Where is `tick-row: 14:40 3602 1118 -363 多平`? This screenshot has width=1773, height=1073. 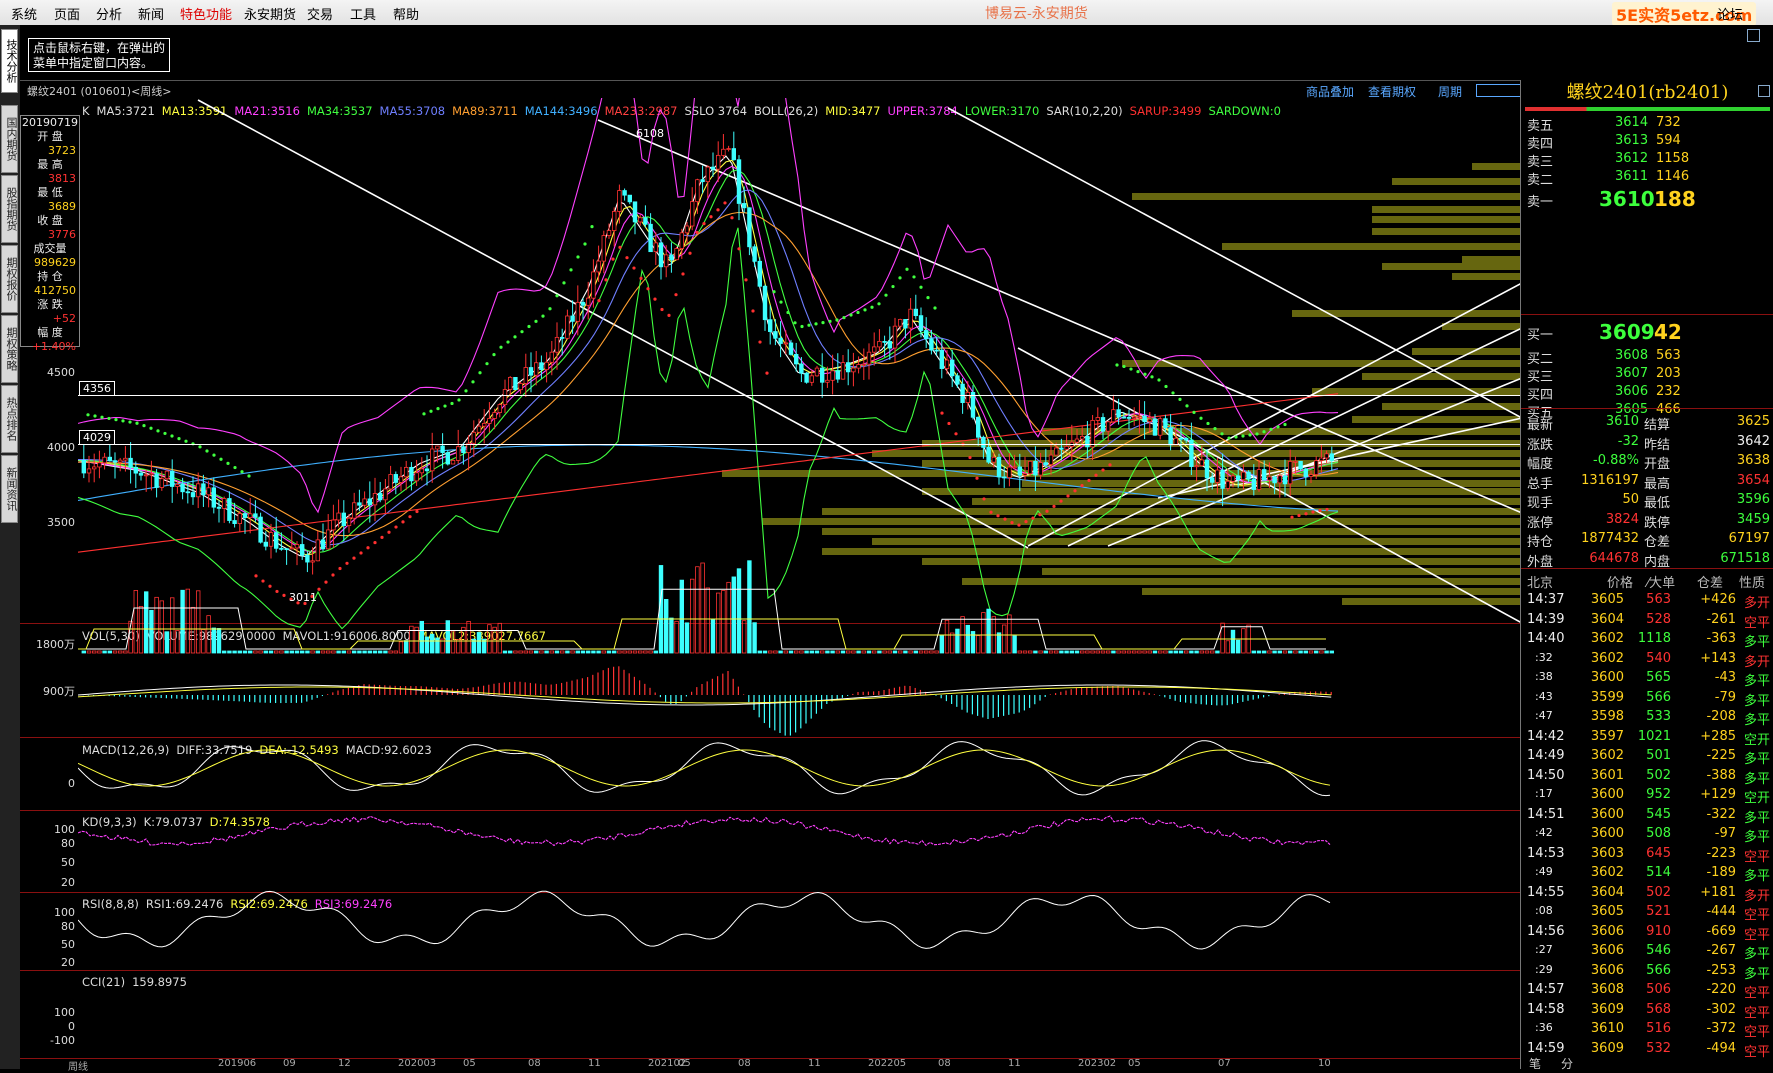 tick-row: 14:40 3602 1118 -363 多平 is located at coordinates (1647, 639).